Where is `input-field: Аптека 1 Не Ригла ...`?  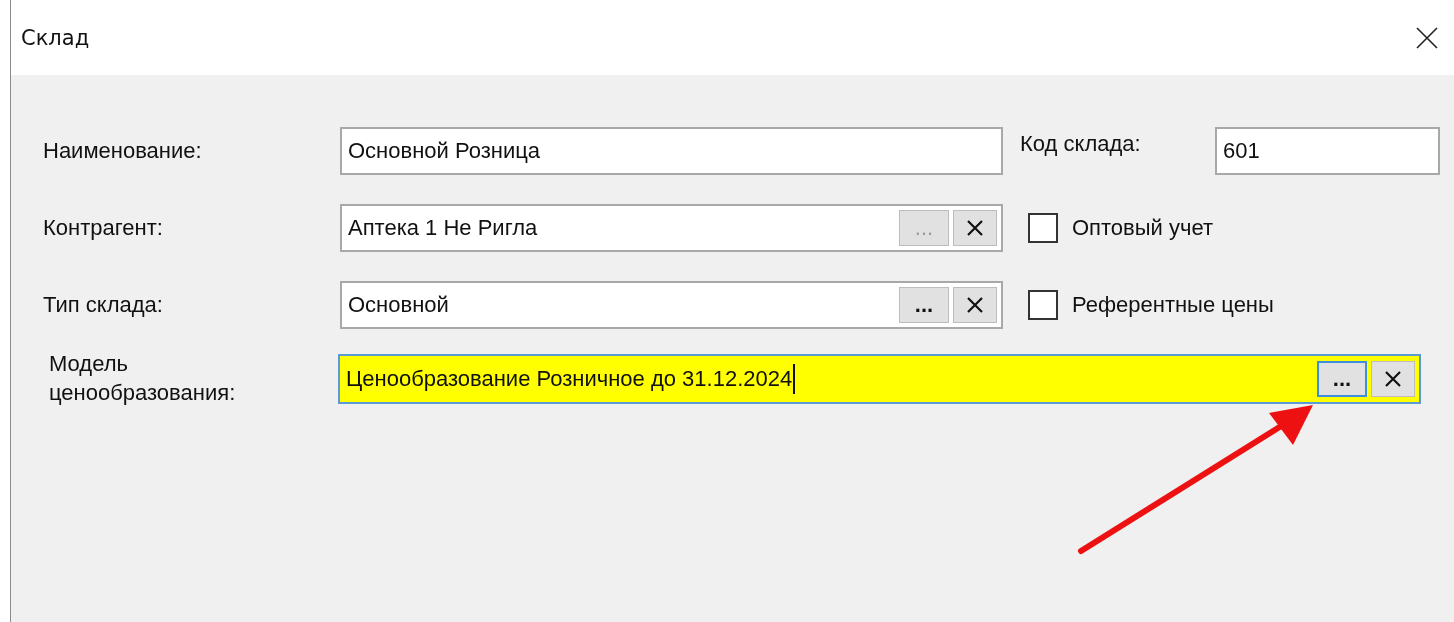
input-field: Аптека 1 Не Ригла ... is located at coordinates (671, 228).